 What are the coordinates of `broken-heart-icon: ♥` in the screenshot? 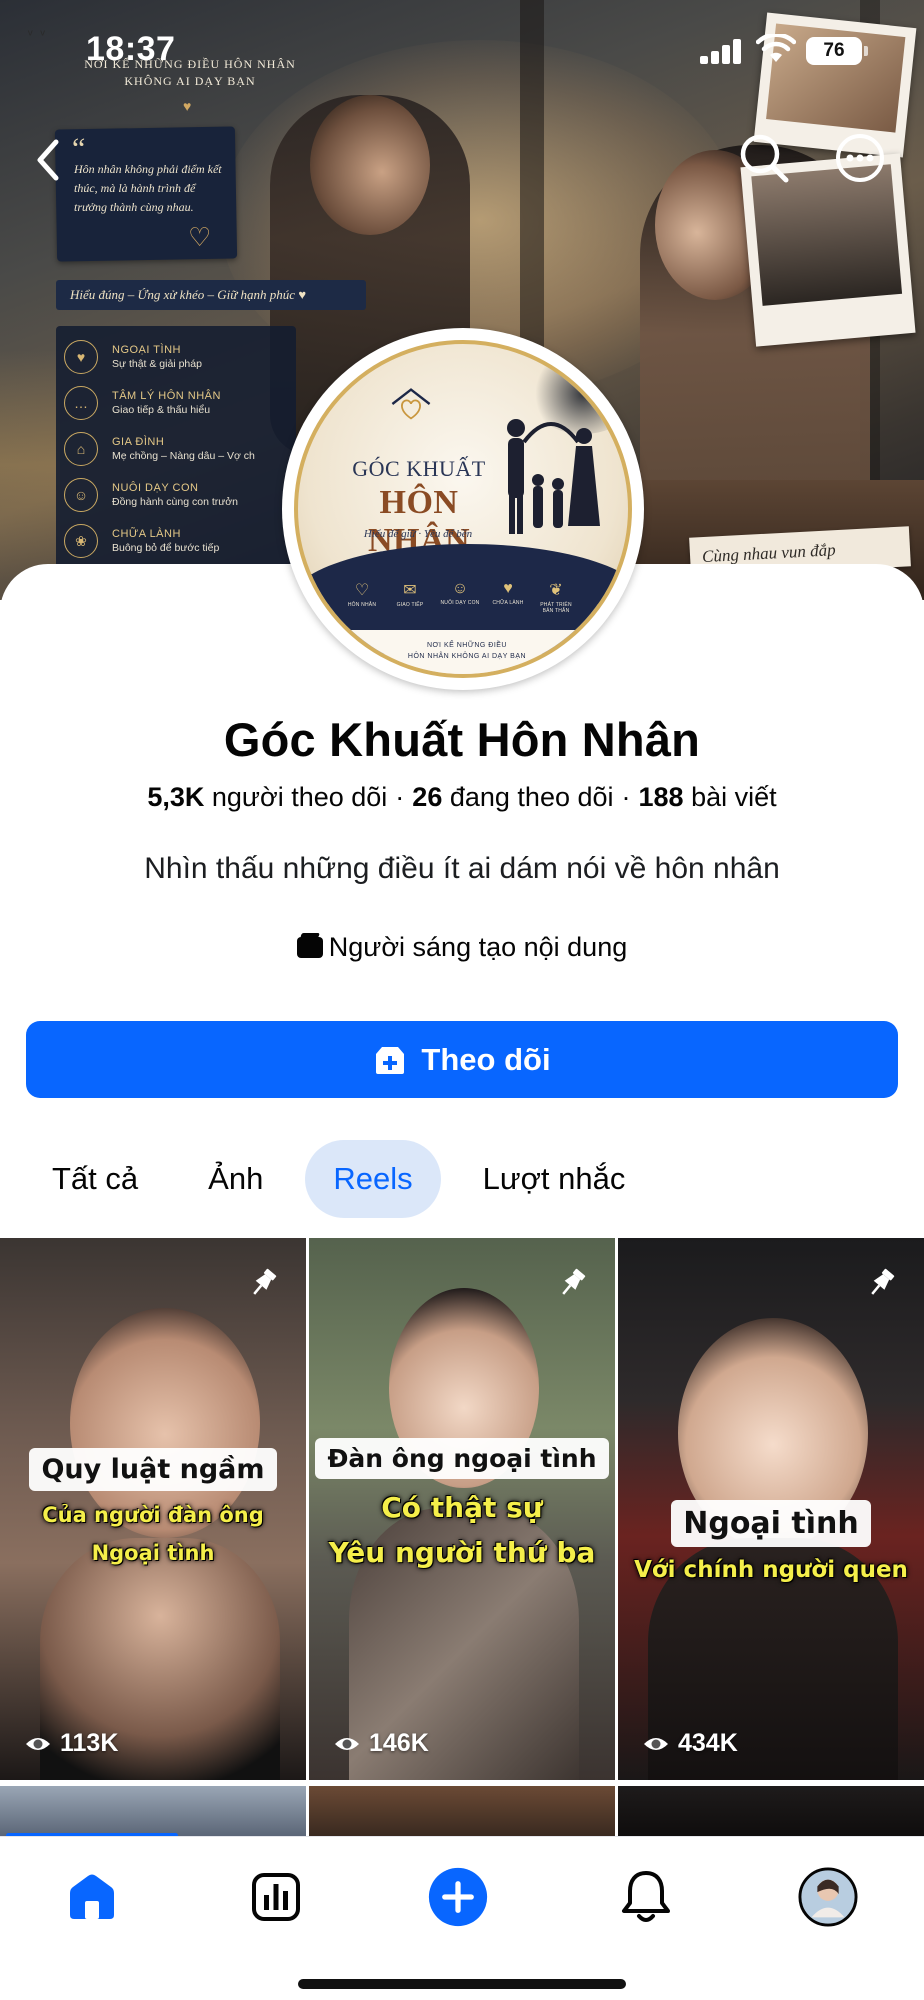 It's located at (81, 357).